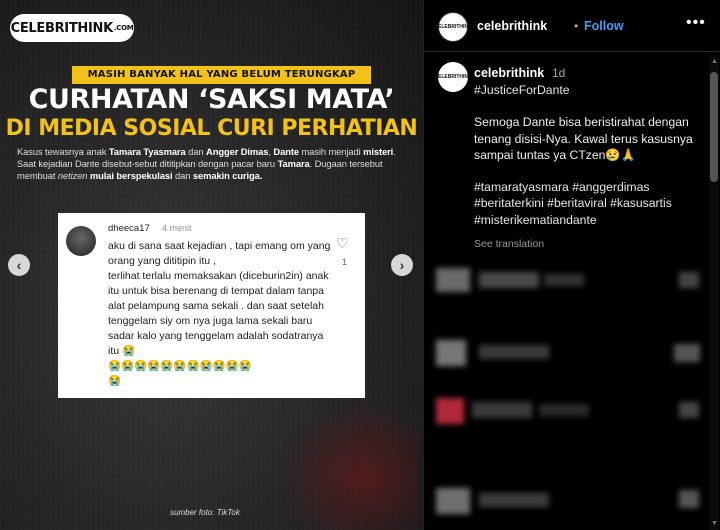 The image size is (720, 530). Describe the element at coordinates (714, 61) in the screenshot. I see `scroll-up-icon: ▲` at that location.